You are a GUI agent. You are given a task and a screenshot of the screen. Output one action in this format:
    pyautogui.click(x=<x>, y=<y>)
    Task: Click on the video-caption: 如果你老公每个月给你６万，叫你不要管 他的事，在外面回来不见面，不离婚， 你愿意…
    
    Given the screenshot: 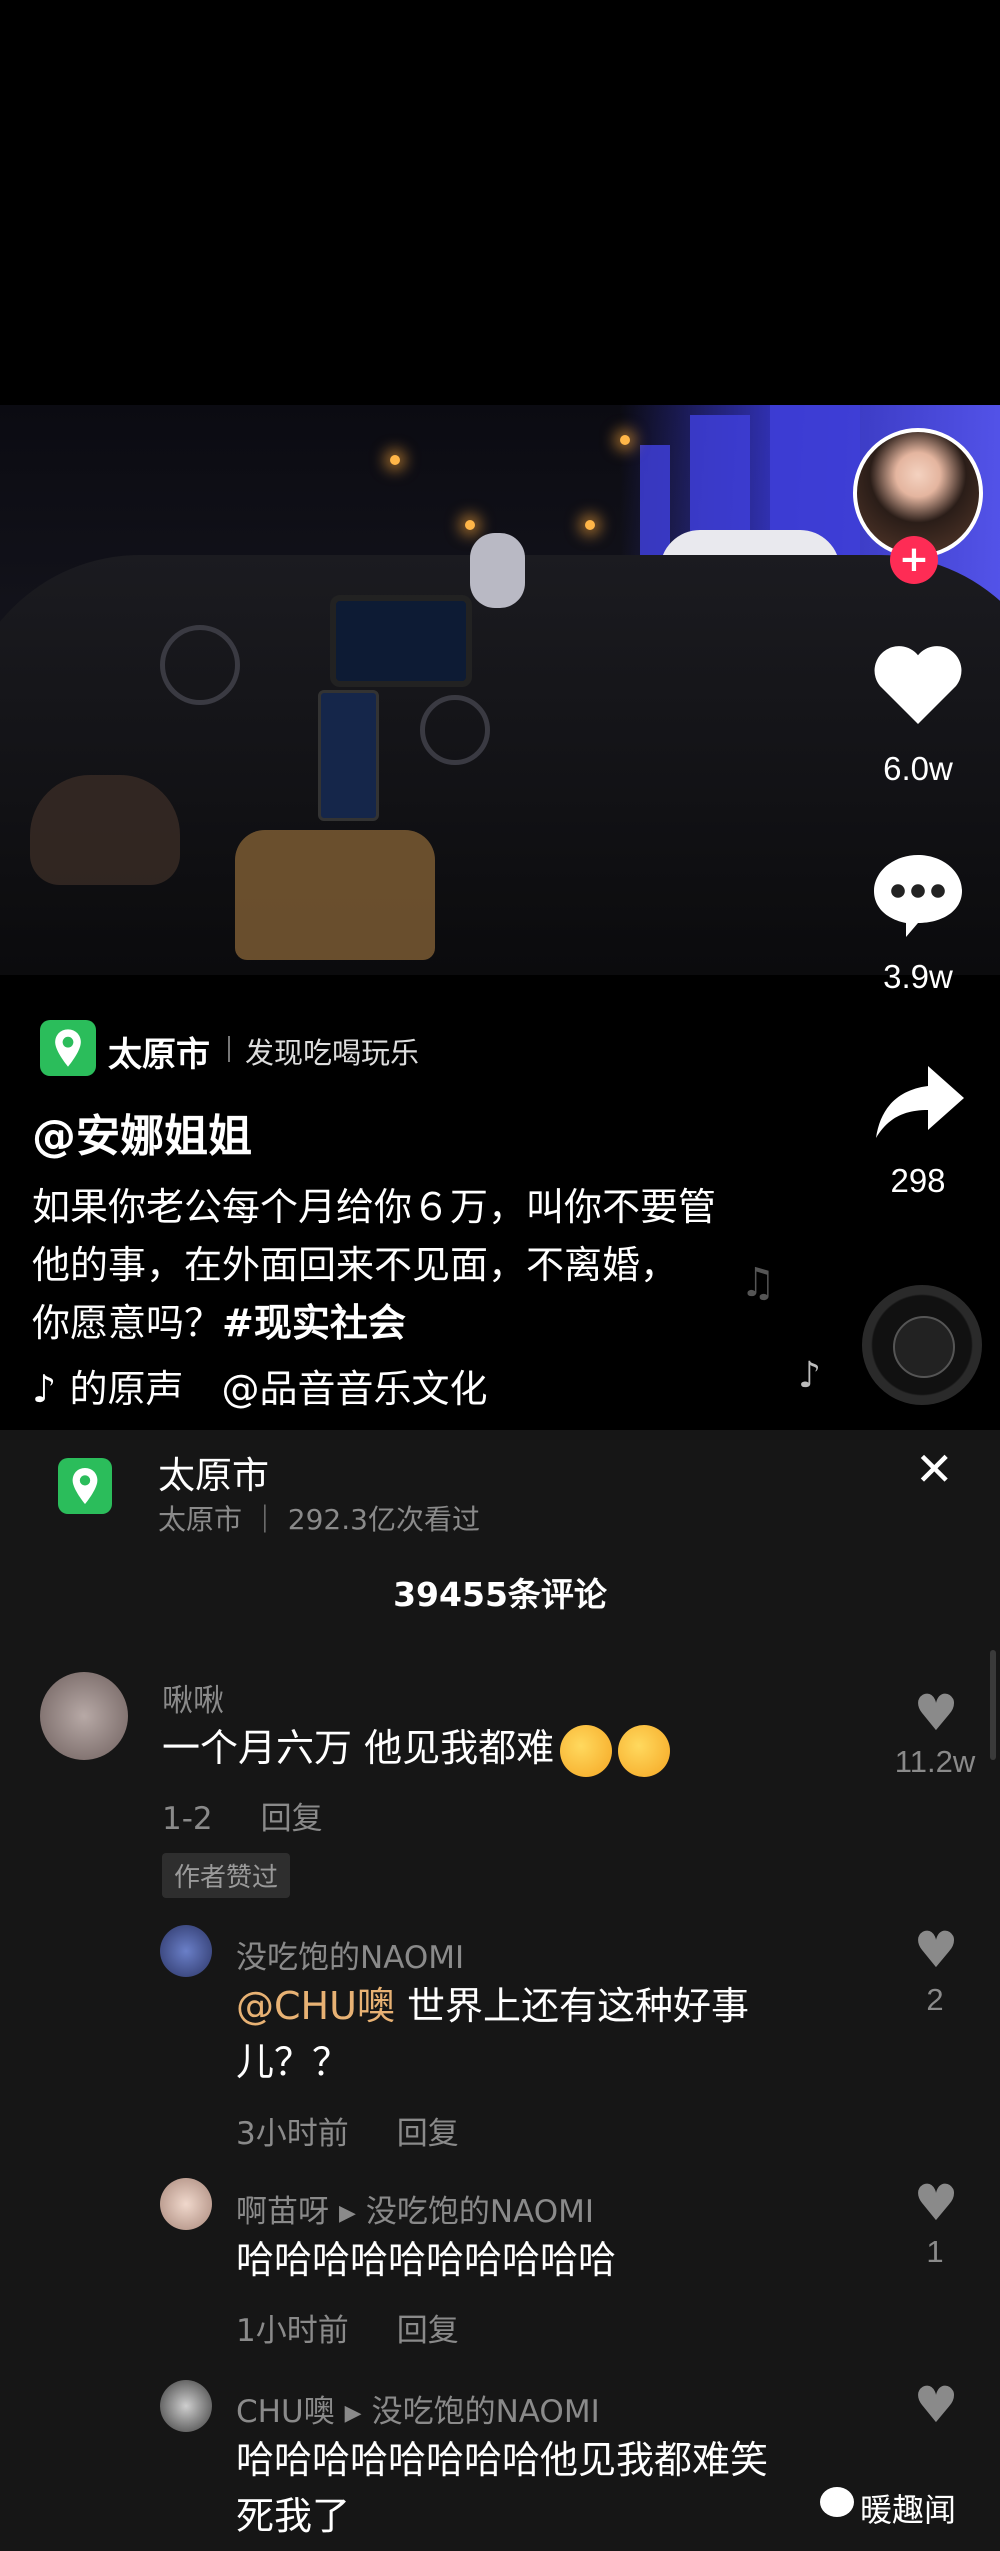 What is the action you would take?
    pyautogui.click(x=374, y=1265)
    